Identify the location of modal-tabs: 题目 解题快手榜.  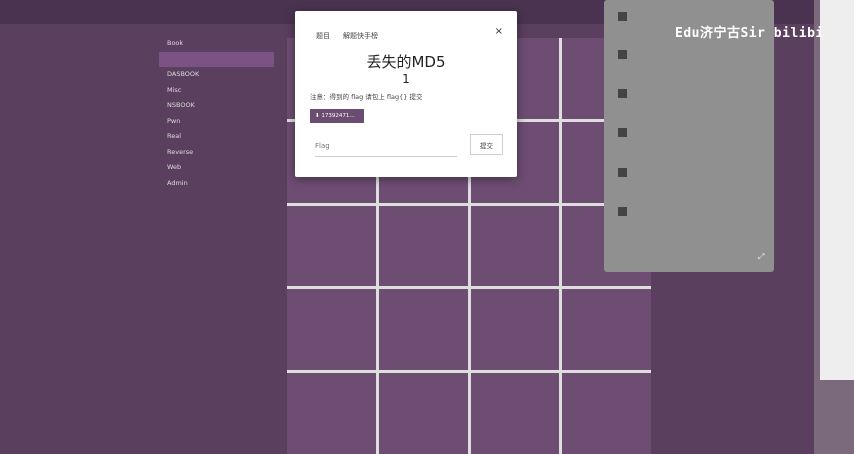
(347, 36).